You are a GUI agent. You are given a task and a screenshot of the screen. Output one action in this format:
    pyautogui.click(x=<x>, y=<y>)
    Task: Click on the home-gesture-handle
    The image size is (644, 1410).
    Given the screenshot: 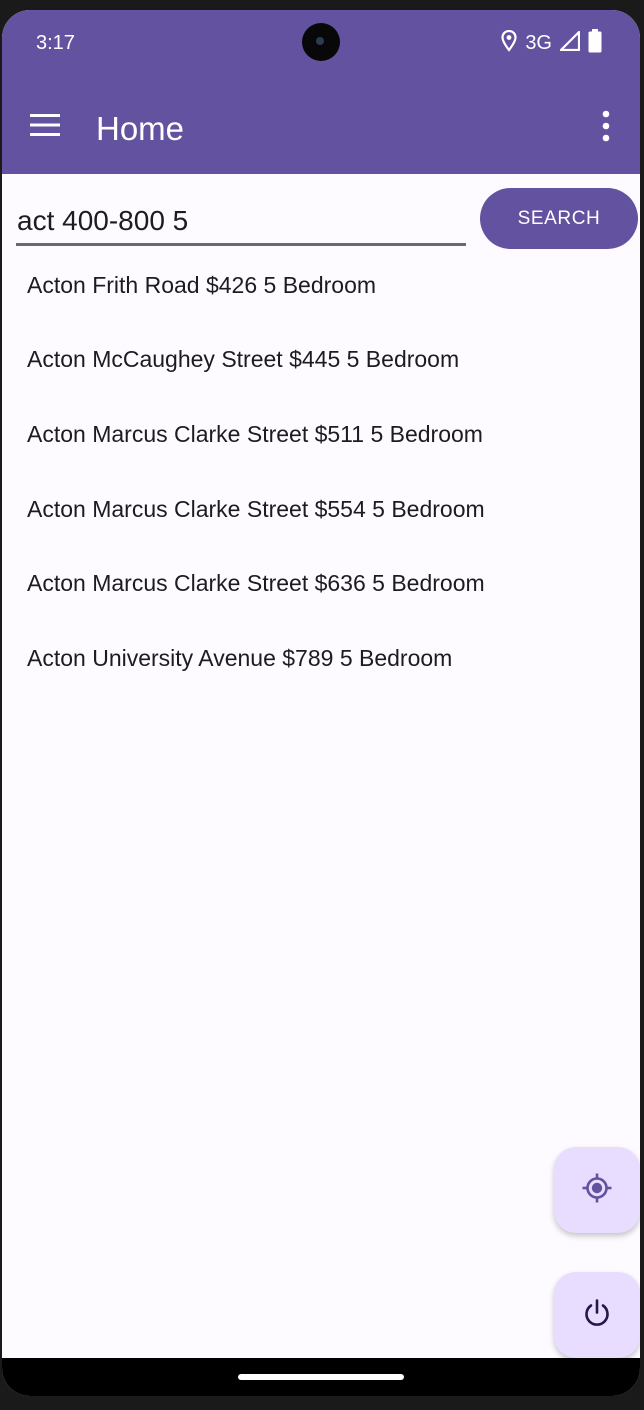 What is the action you would take?
    pyautogui.click(x=321, y=1377)
    